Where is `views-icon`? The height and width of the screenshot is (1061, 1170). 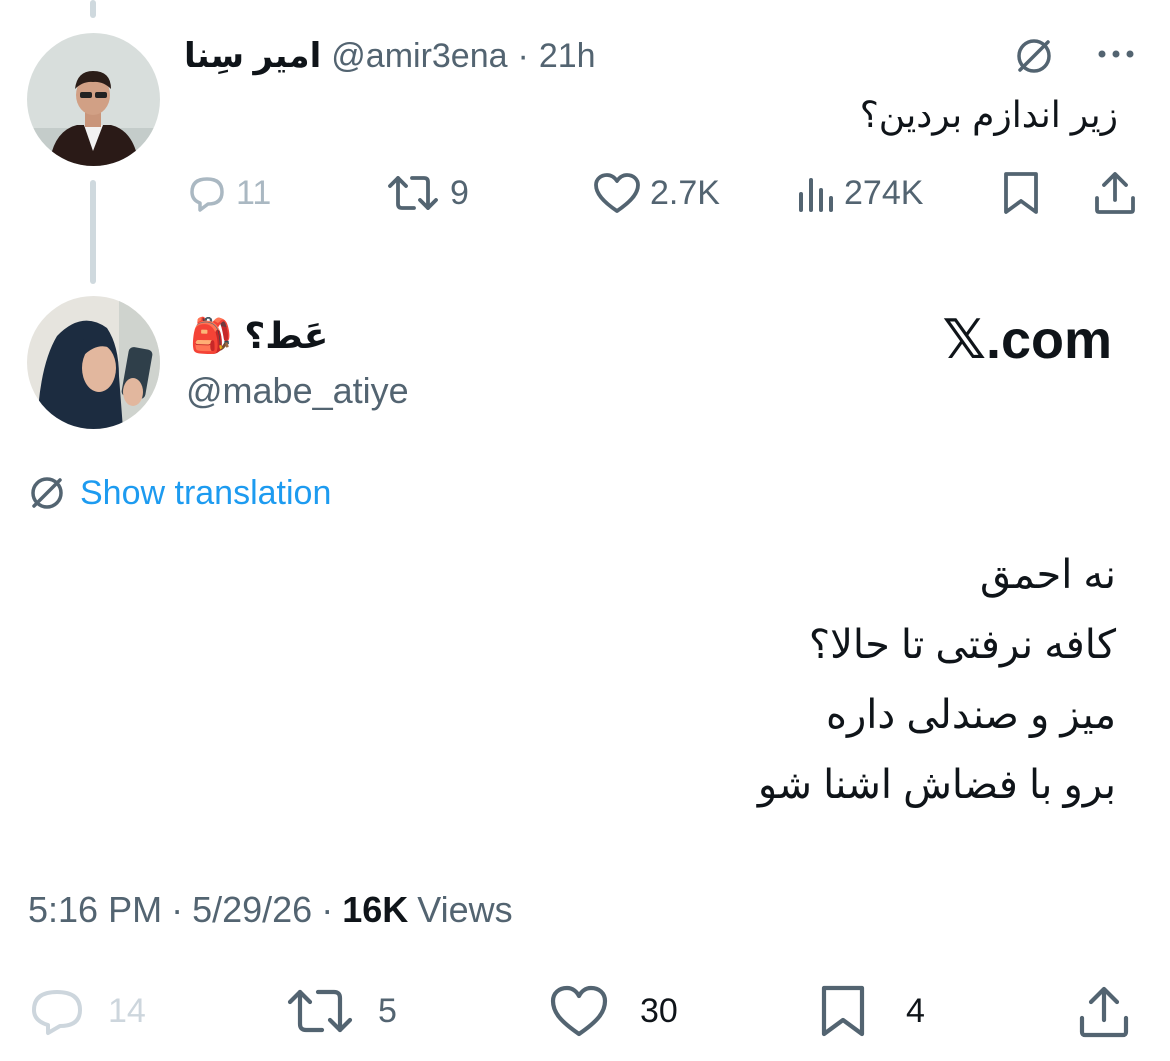 views-icon is located at coordinates (816, 193).